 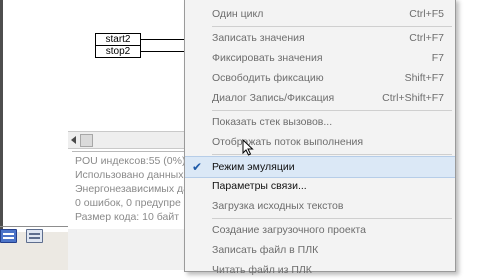 I want to click on menu-item-single-cycle: Один цикл Ctrl+F5, so click(x=320, y=14).